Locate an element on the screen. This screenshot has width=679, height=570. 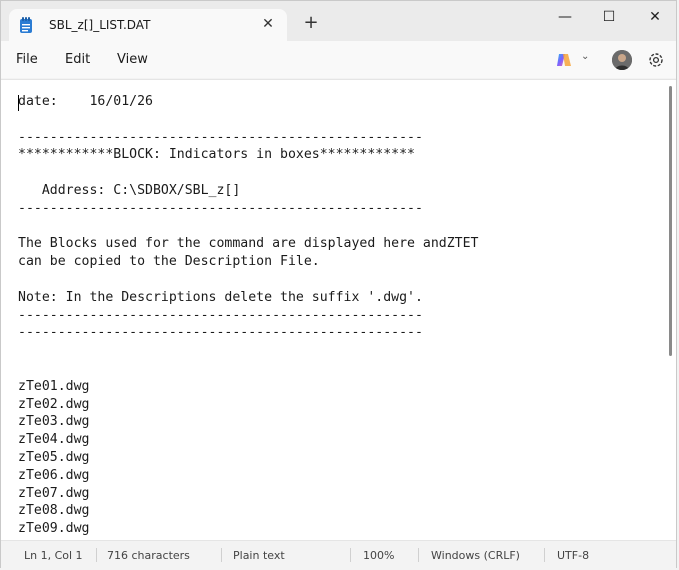
menu-edit: Edit is located at coordinates (77, 59).